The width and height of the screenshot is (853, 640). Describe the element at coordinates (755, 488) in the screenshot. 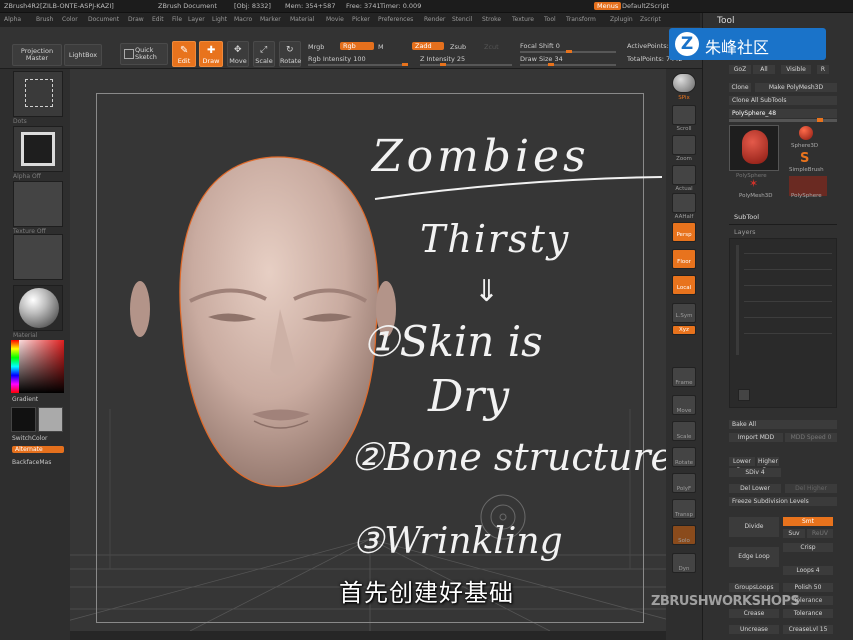

I see `del-lower-button: Del Lower` at that location.